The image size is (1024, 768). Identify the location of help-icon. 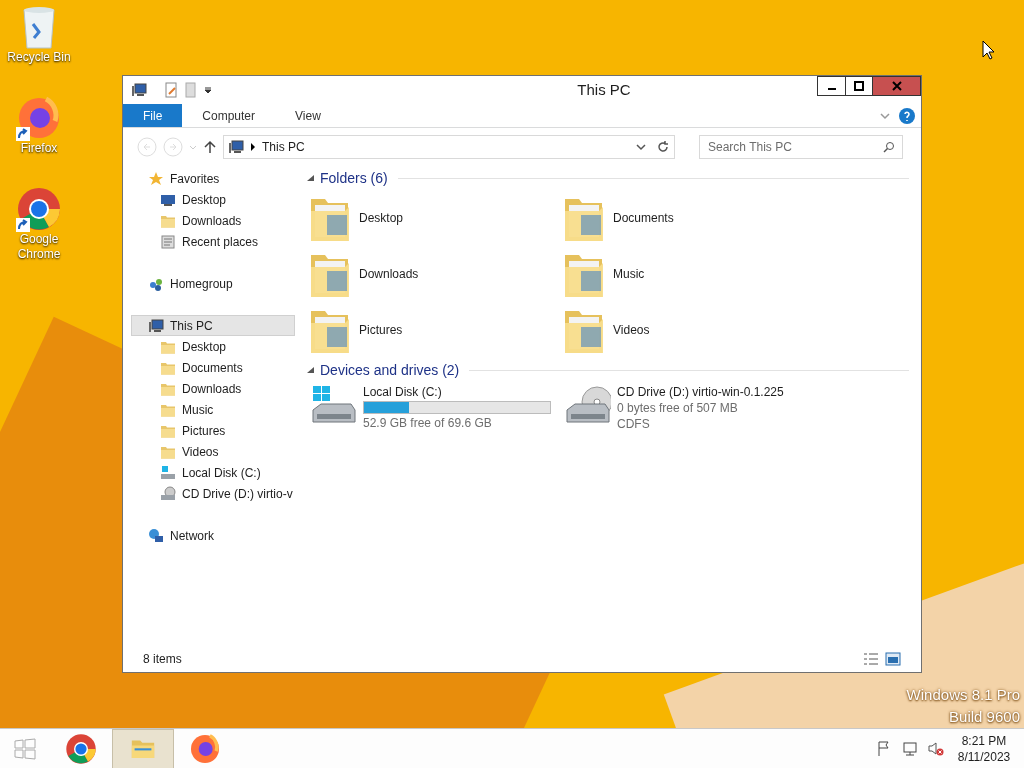
(907, 115).